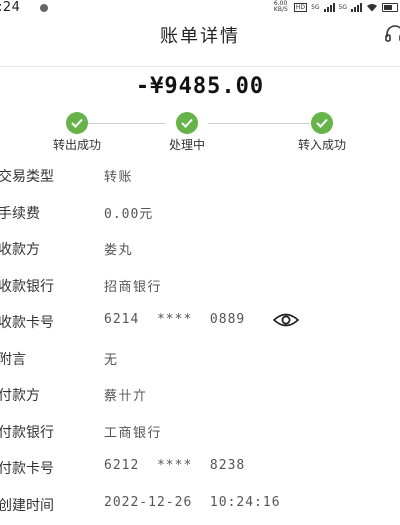 The image size is (400, 525). I want to click on detail-value: 无, so click(111, 360).